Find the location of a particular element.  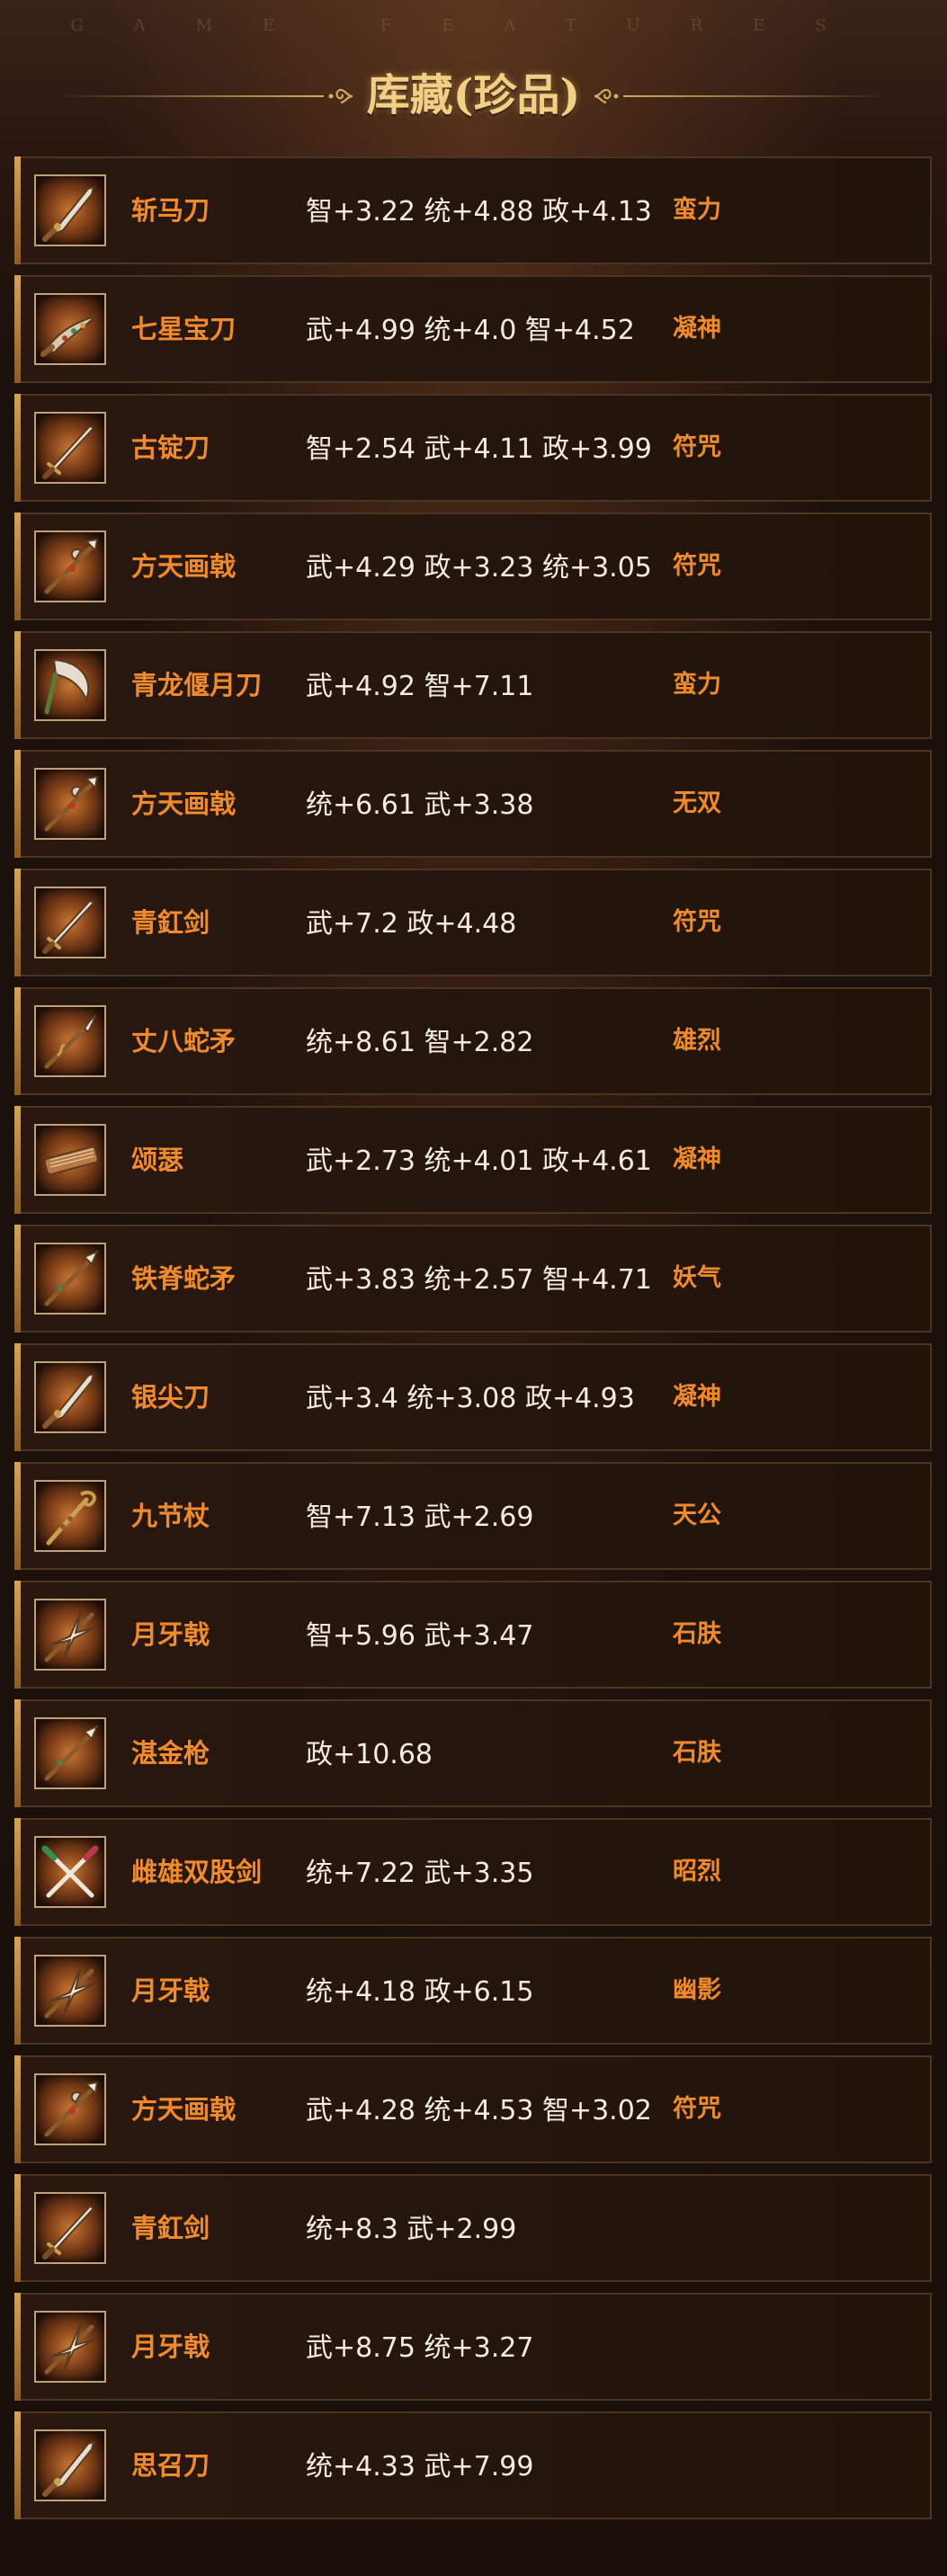

item-stats: 武+4.28 统+4.53 智+3.02 is located at coordinates (479, 2111).